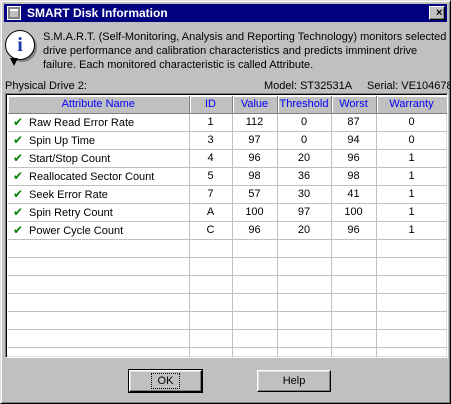 This screenshot has width=451, height=404. I want to click on table-row: ✔ Spin Up Time 3 97 0 94 0, so click(227, 140).